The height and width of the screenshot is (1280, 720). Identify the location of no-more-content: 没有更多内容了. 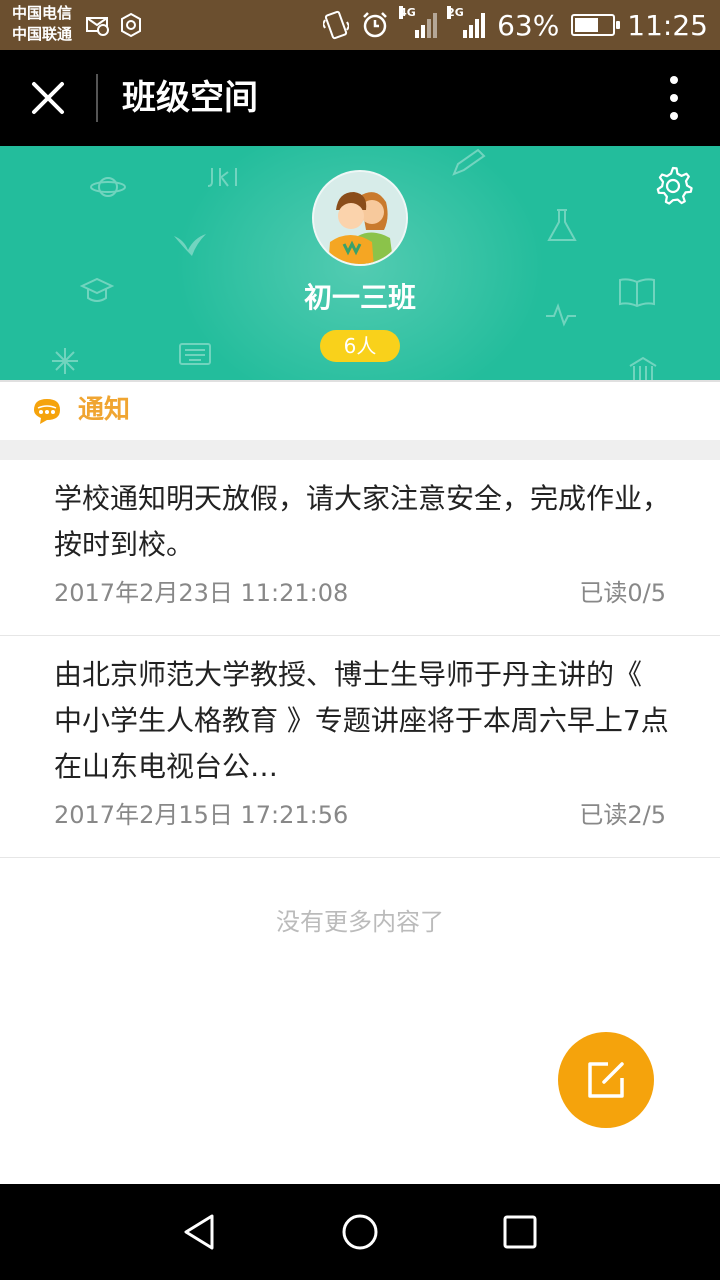
(360, 922).